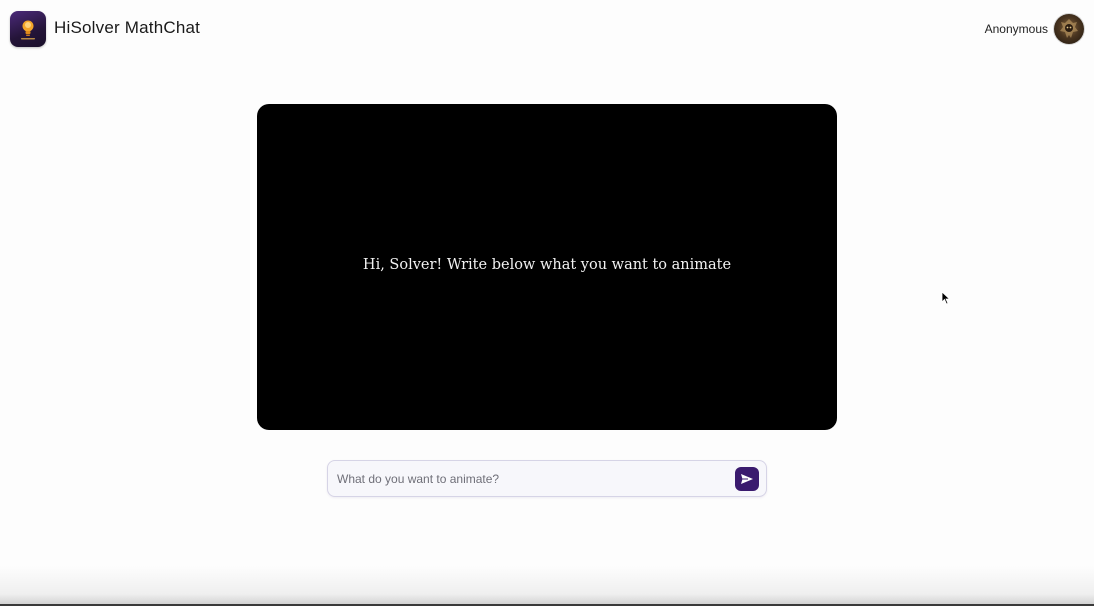  I want to click on send-icon, so click(747, 479).